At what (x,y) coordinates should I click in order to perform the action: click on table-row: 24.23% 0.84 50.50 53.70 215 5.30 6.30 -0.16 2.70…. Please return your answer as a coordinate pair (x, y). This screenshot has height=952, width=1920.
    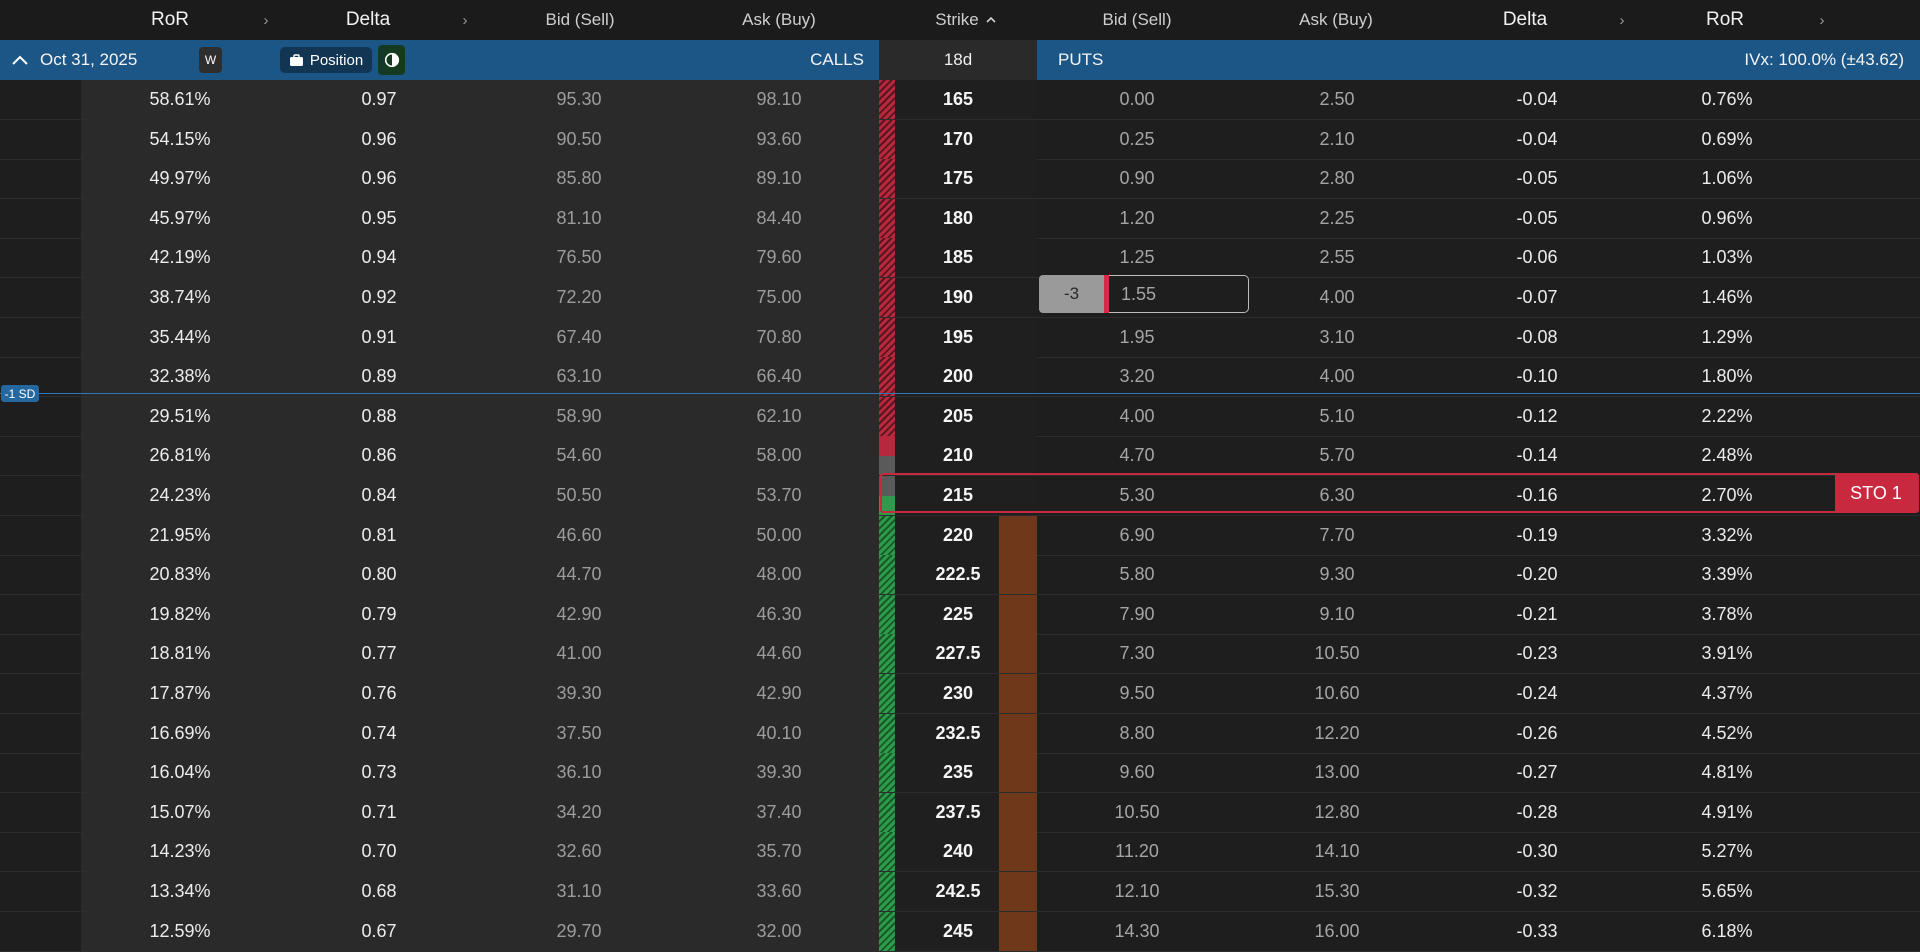
    Looking at the image, I should click on (960, 496).